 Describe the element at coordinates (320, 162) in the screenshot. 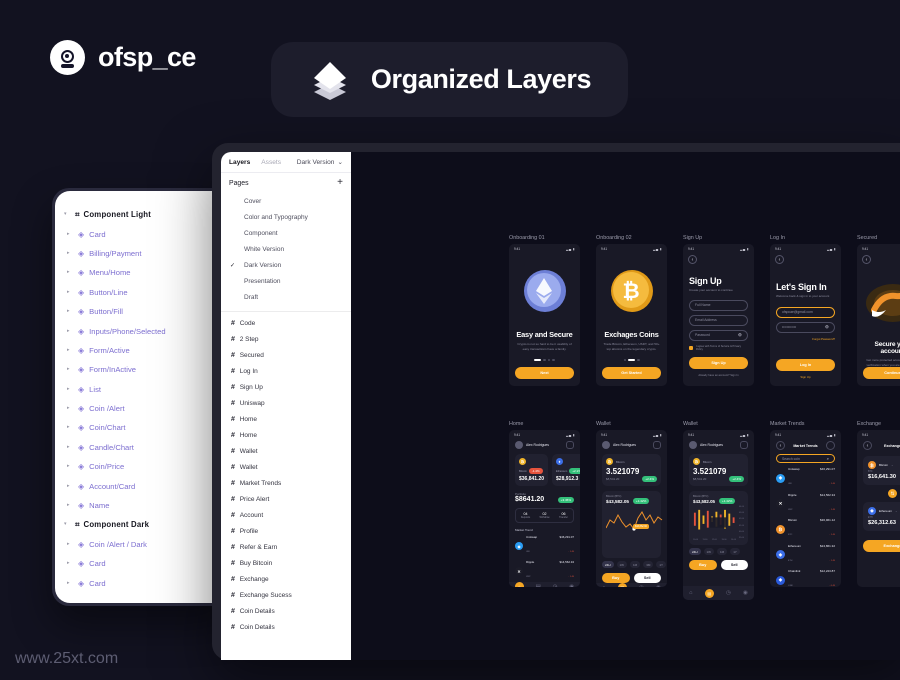

I see `version-selector: Dark Version ⌄` at that location.